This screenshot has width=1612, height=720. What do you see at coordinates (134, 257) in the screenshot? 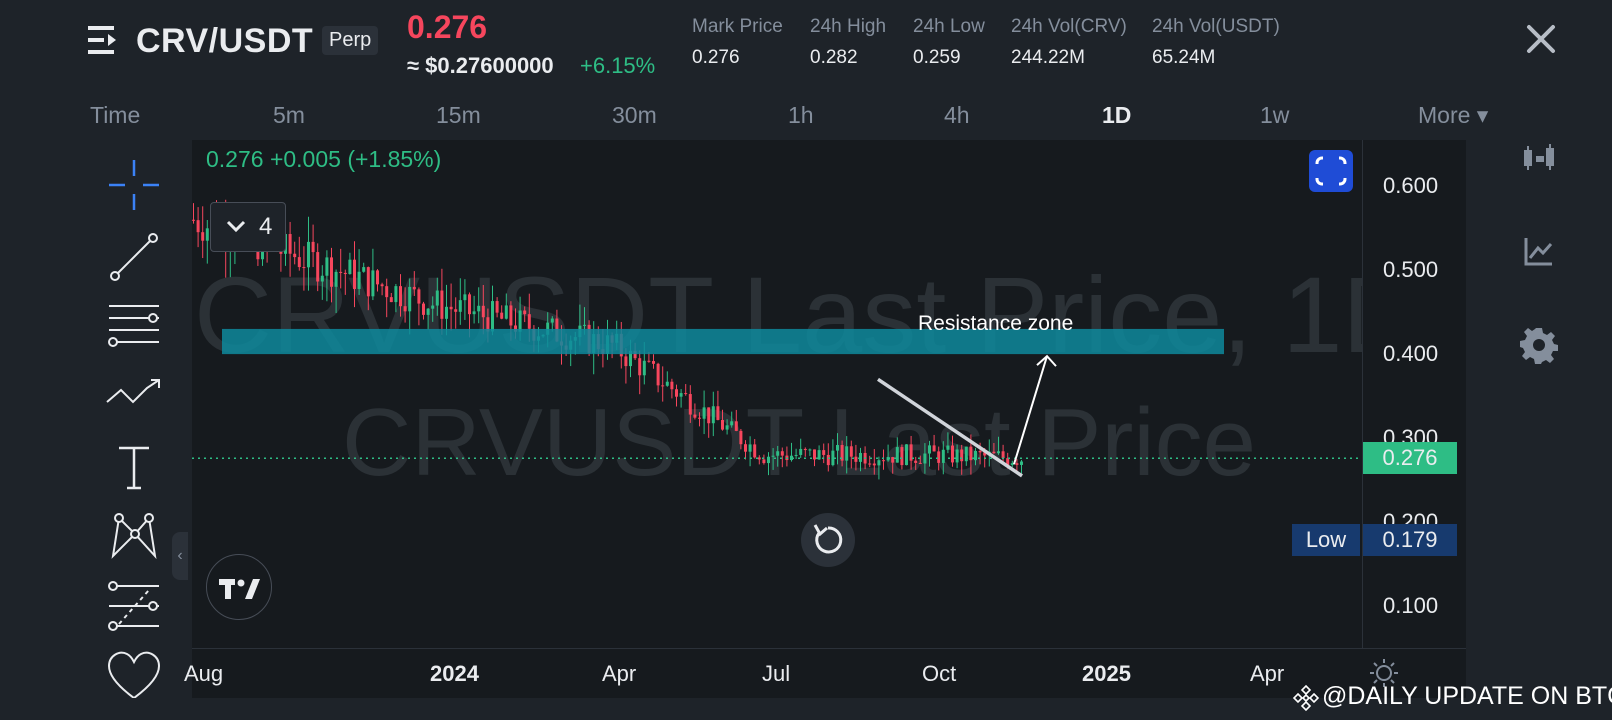
I see `trend-line-icon` at bounding box center [134, 257].